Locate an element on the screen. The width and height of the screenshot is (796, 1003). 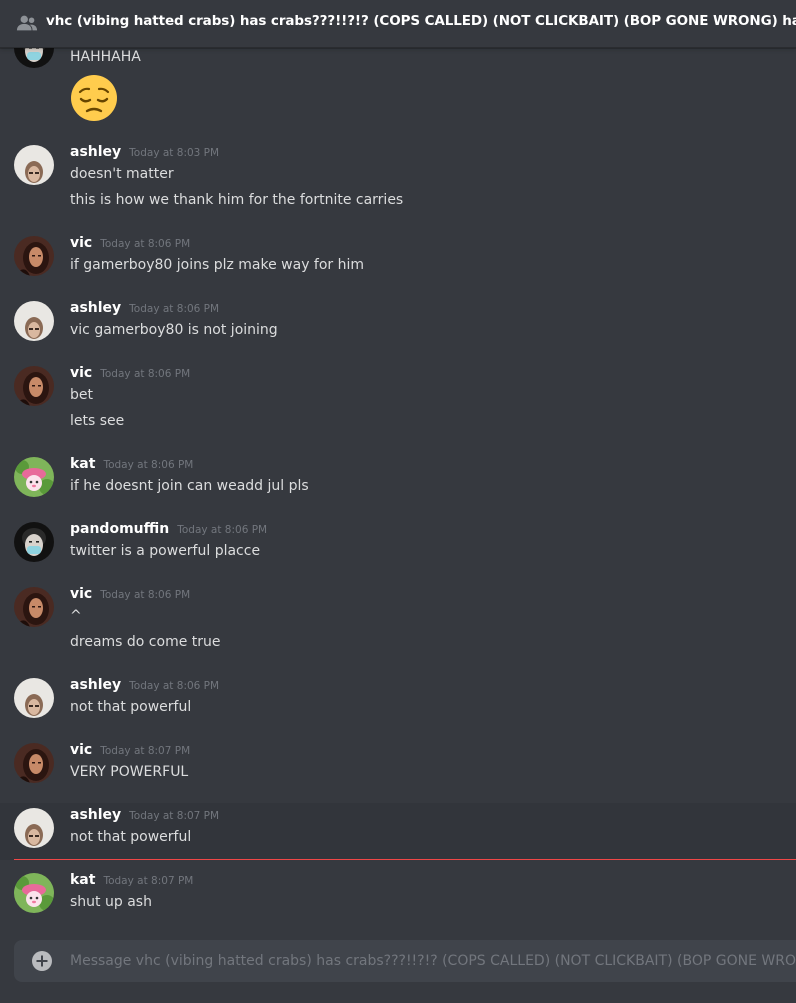
message-header: pandomuffin Today at 8:06 PM is located at coordinates (168, 529).